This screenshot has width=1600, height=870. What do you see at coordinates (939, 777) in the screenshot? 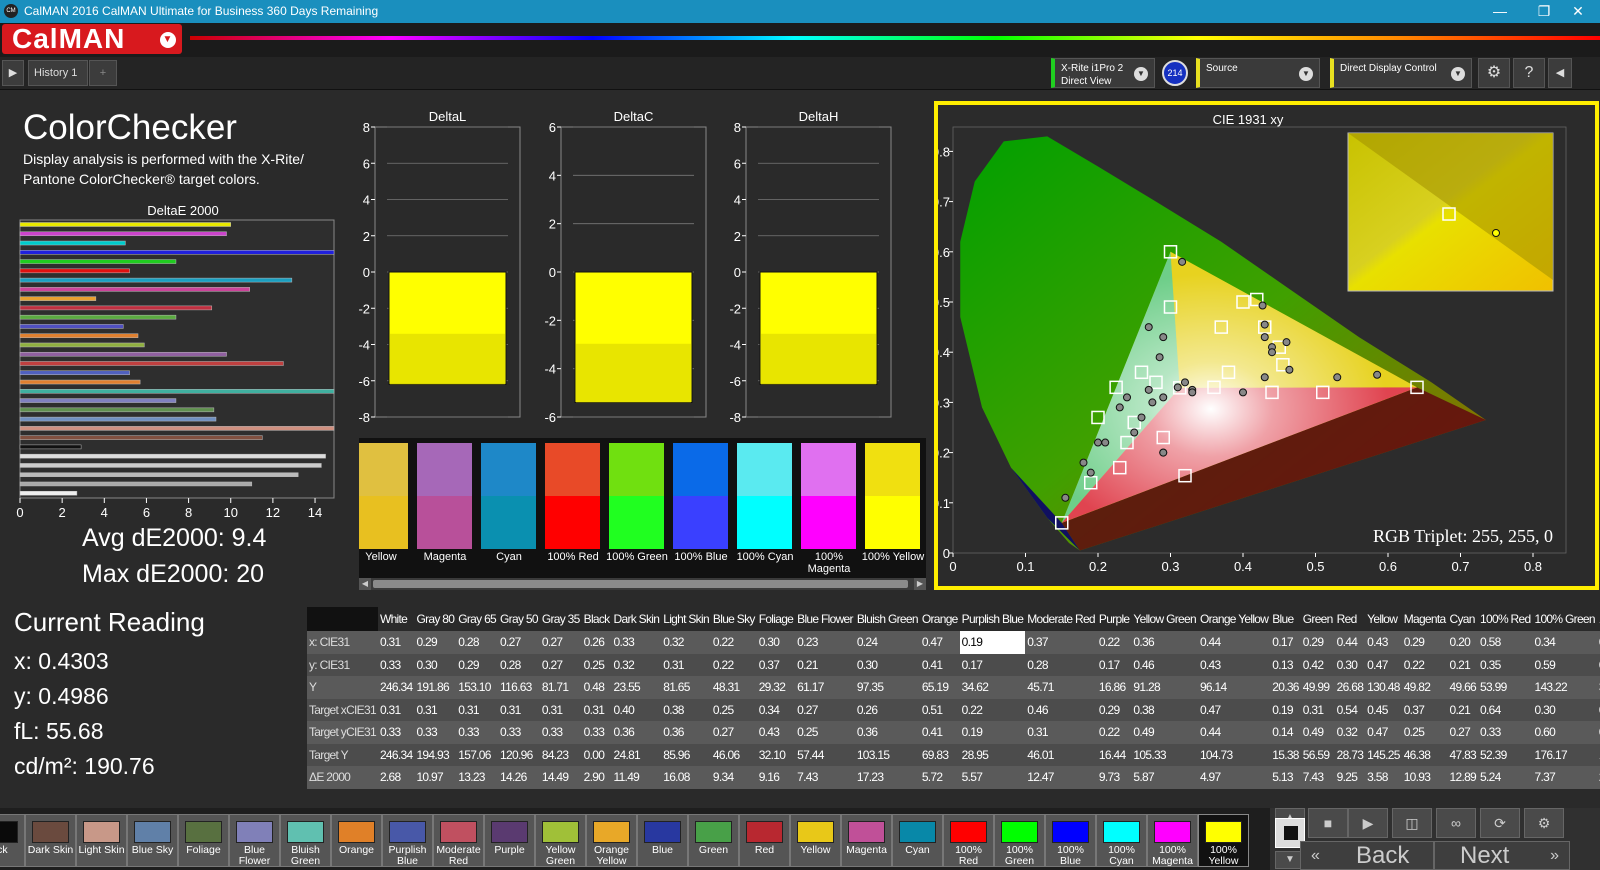
I see `table-cell: 5.72` at bounding box center [939, 777].